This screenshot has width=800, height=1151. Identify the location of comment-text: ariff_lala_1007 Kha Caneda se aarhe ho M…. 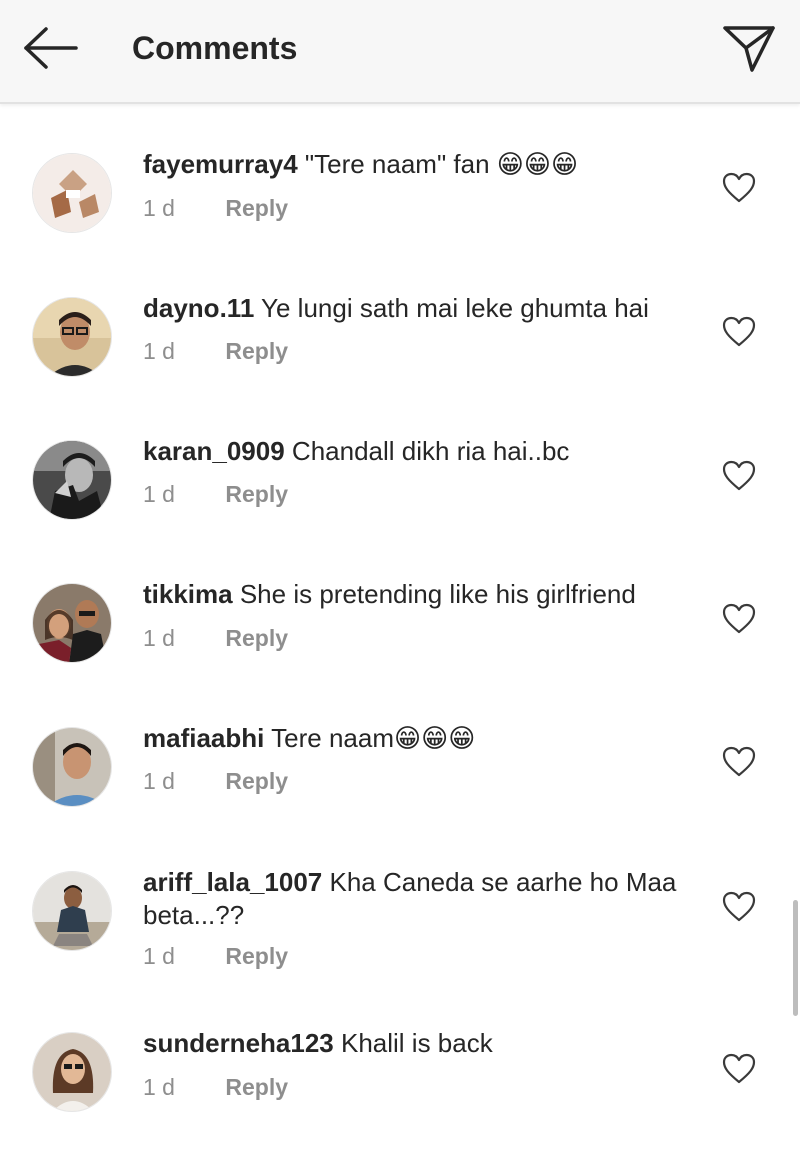
(423, 899).